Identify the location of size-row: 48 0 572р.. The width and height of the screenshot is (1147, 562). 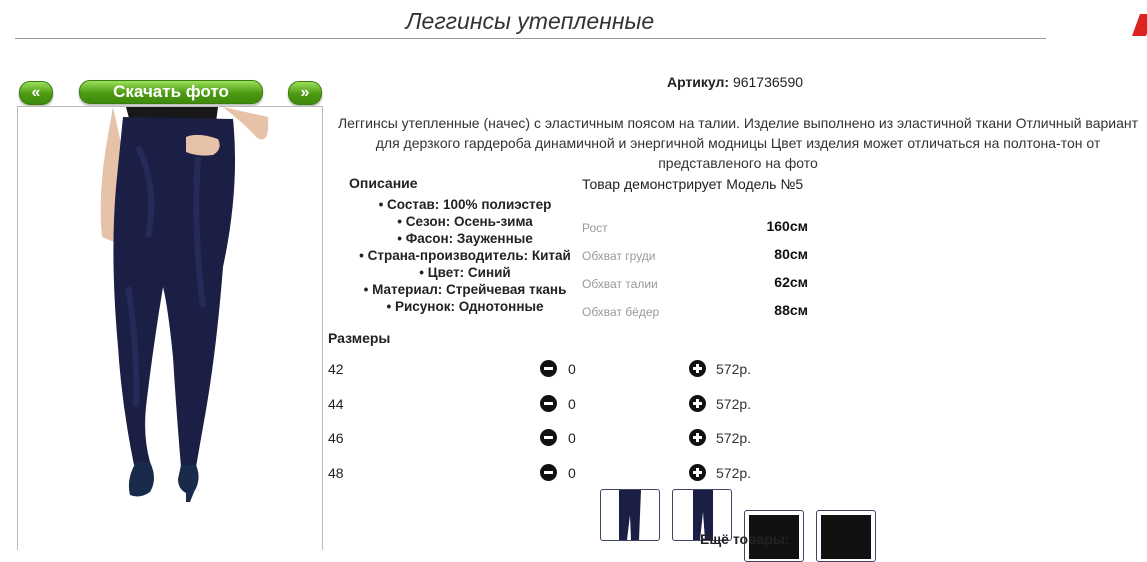
(568, 474).